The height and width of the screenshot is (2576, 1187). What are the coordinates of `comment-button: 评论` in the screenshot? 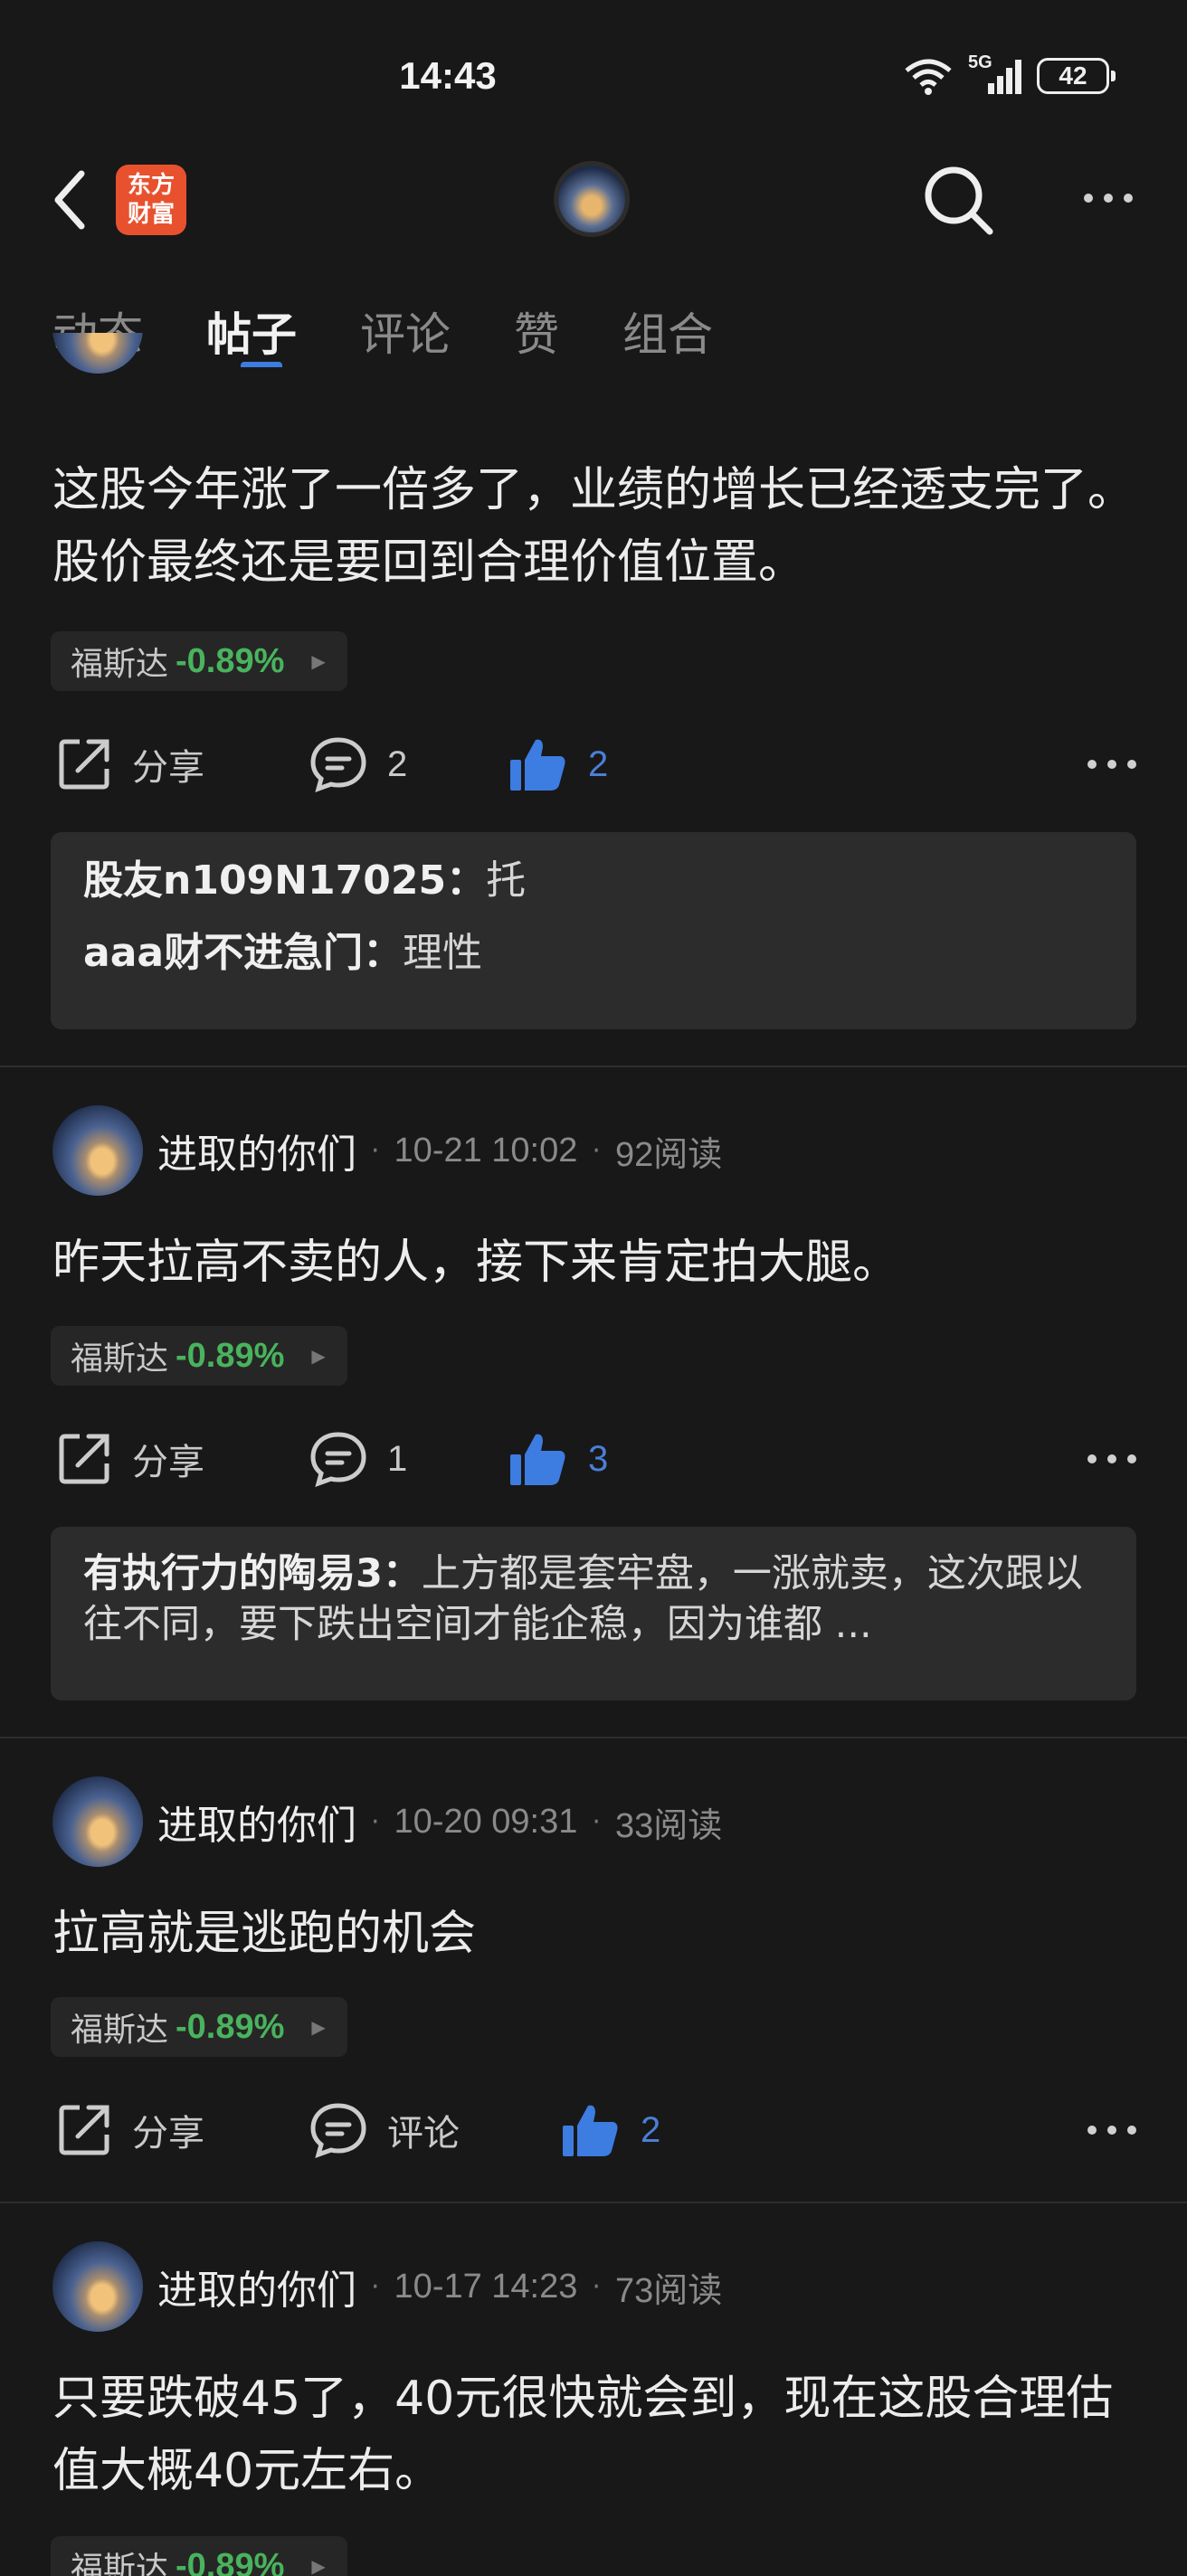 It's located at (384, 2130).